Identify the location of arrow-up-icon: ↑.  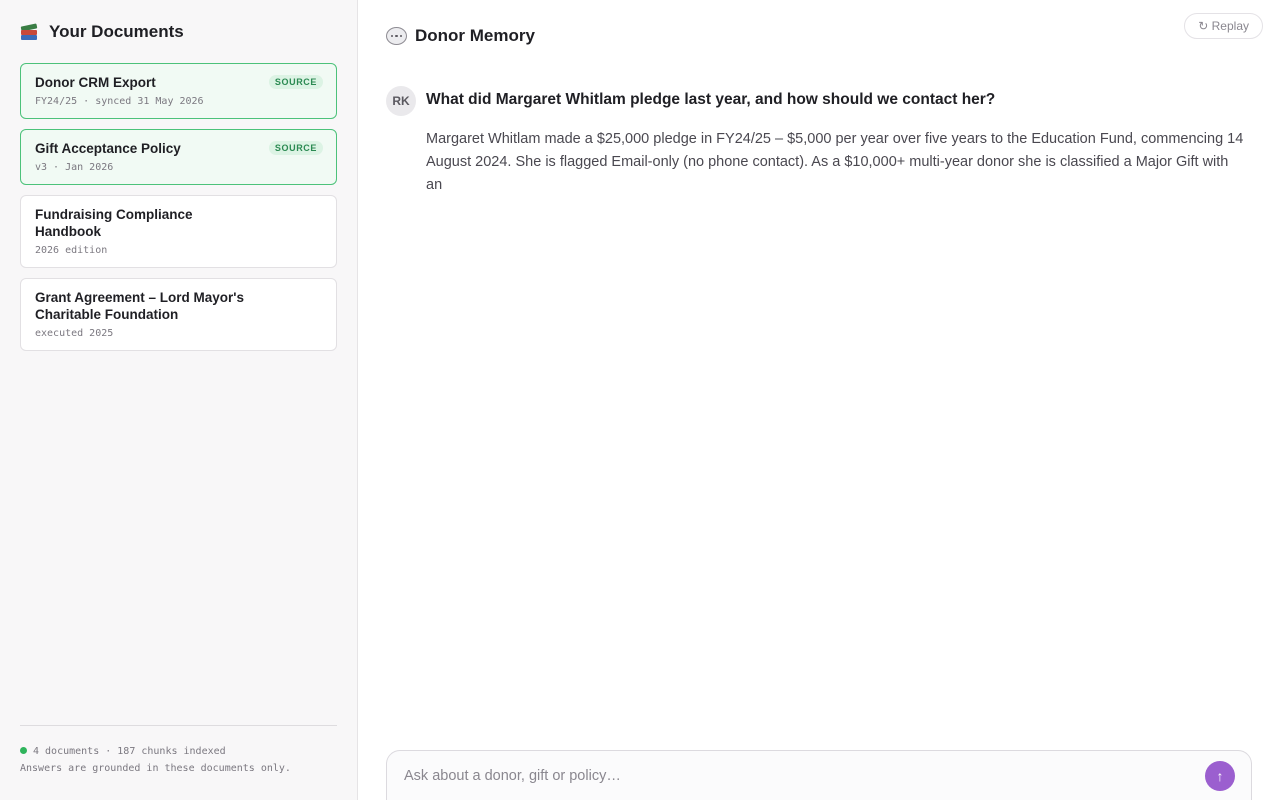
(1220, 776).